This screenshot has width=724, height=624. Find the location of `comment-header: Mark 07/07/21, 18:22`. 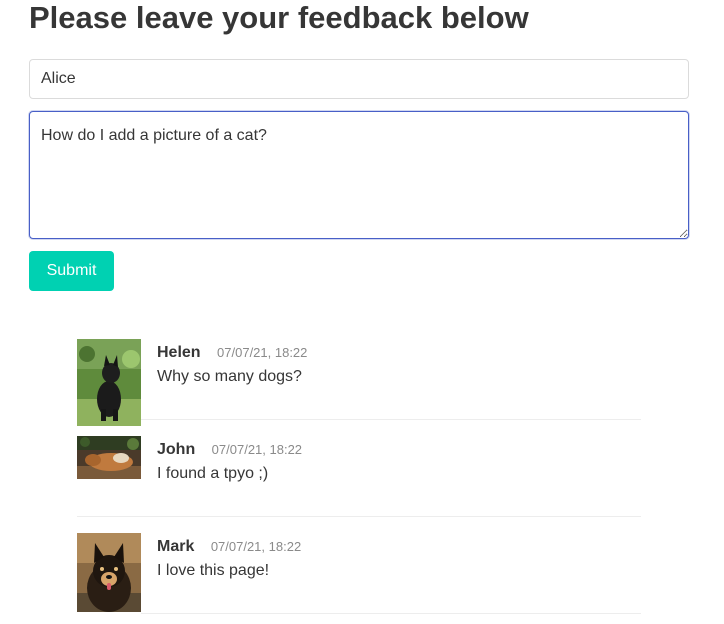

comment-header: Mark 07/07/21, 18:22 is located at coordinates (229, 547).